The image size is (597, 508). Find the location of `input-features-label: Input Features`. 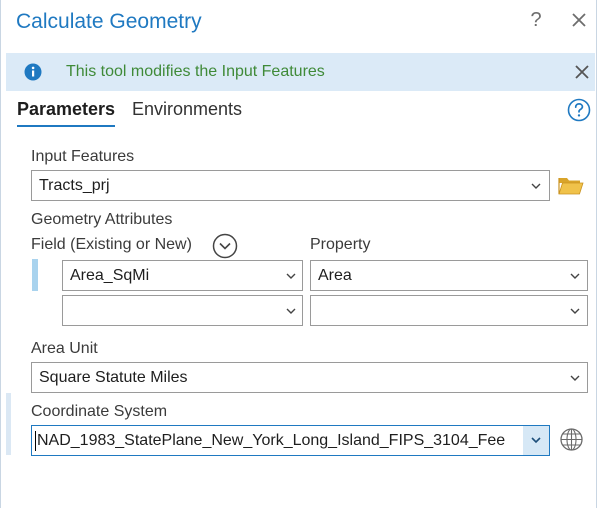

input-features-label: Input Features is located at coordinates (83, 156).